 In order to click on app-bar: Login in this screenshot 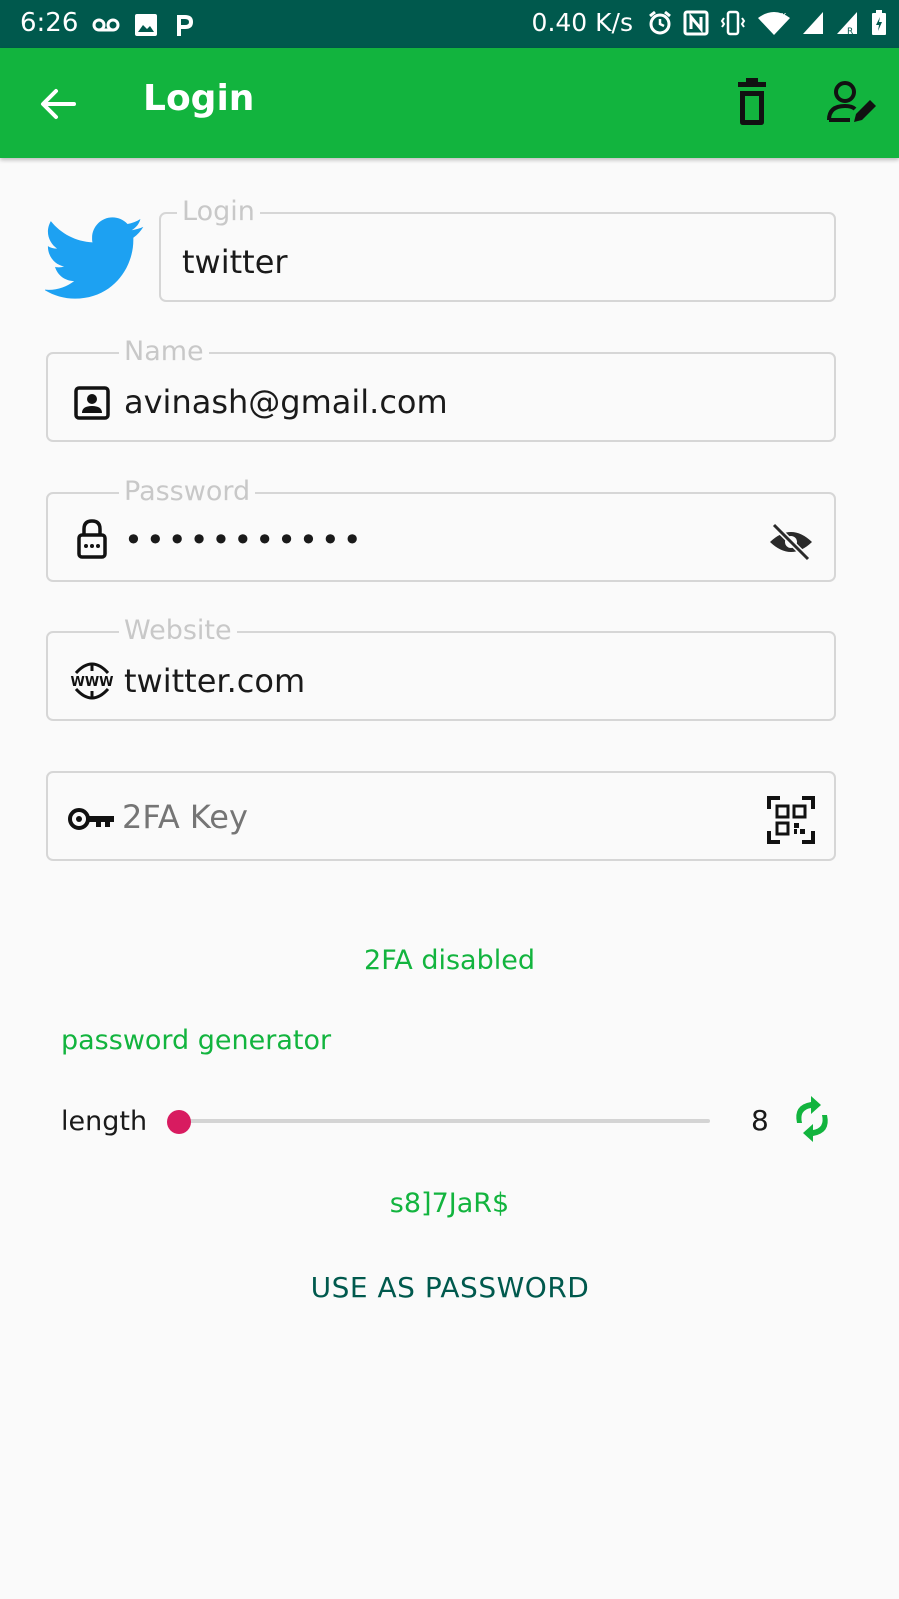, I will do `click(449, 103)`.